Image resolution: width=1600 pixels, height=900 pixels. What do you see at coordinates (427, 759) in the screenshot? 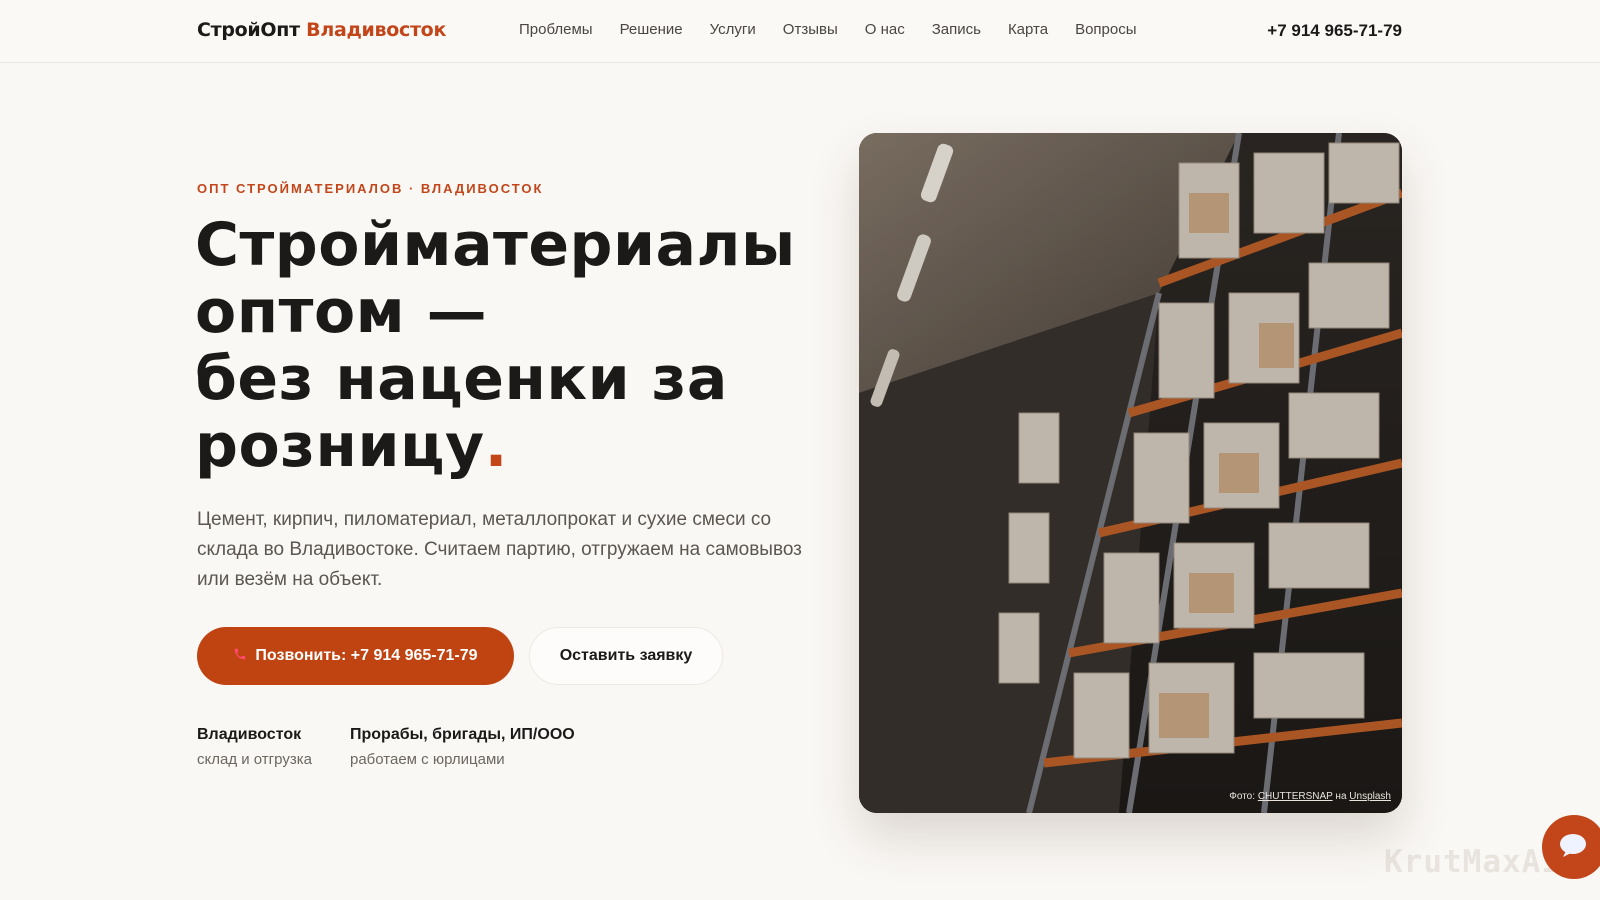
I see `fact-subtitle: работаем с юрлицами` at bounding box center [427, 759].